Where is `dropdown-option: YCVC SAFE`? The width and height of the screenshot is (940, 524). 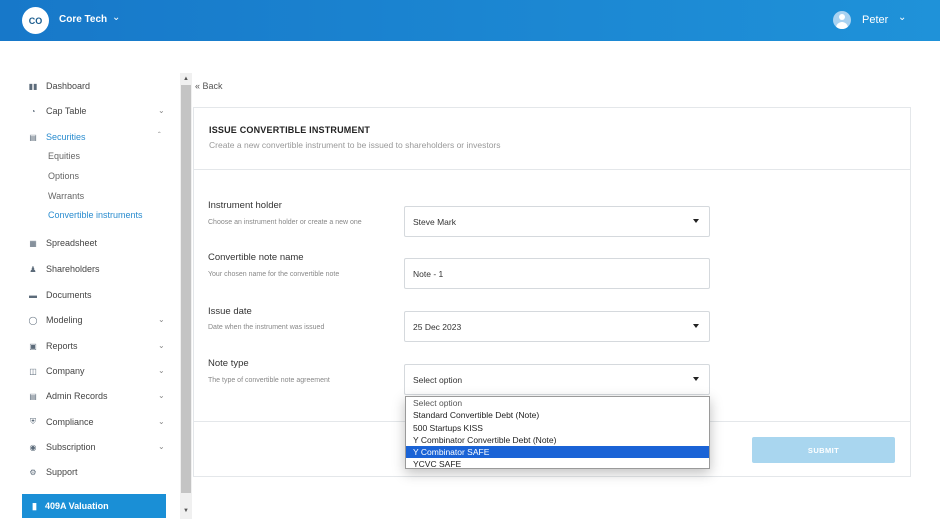
dropdown-option: YCVC SAFE is located at coordinates (557, 464).